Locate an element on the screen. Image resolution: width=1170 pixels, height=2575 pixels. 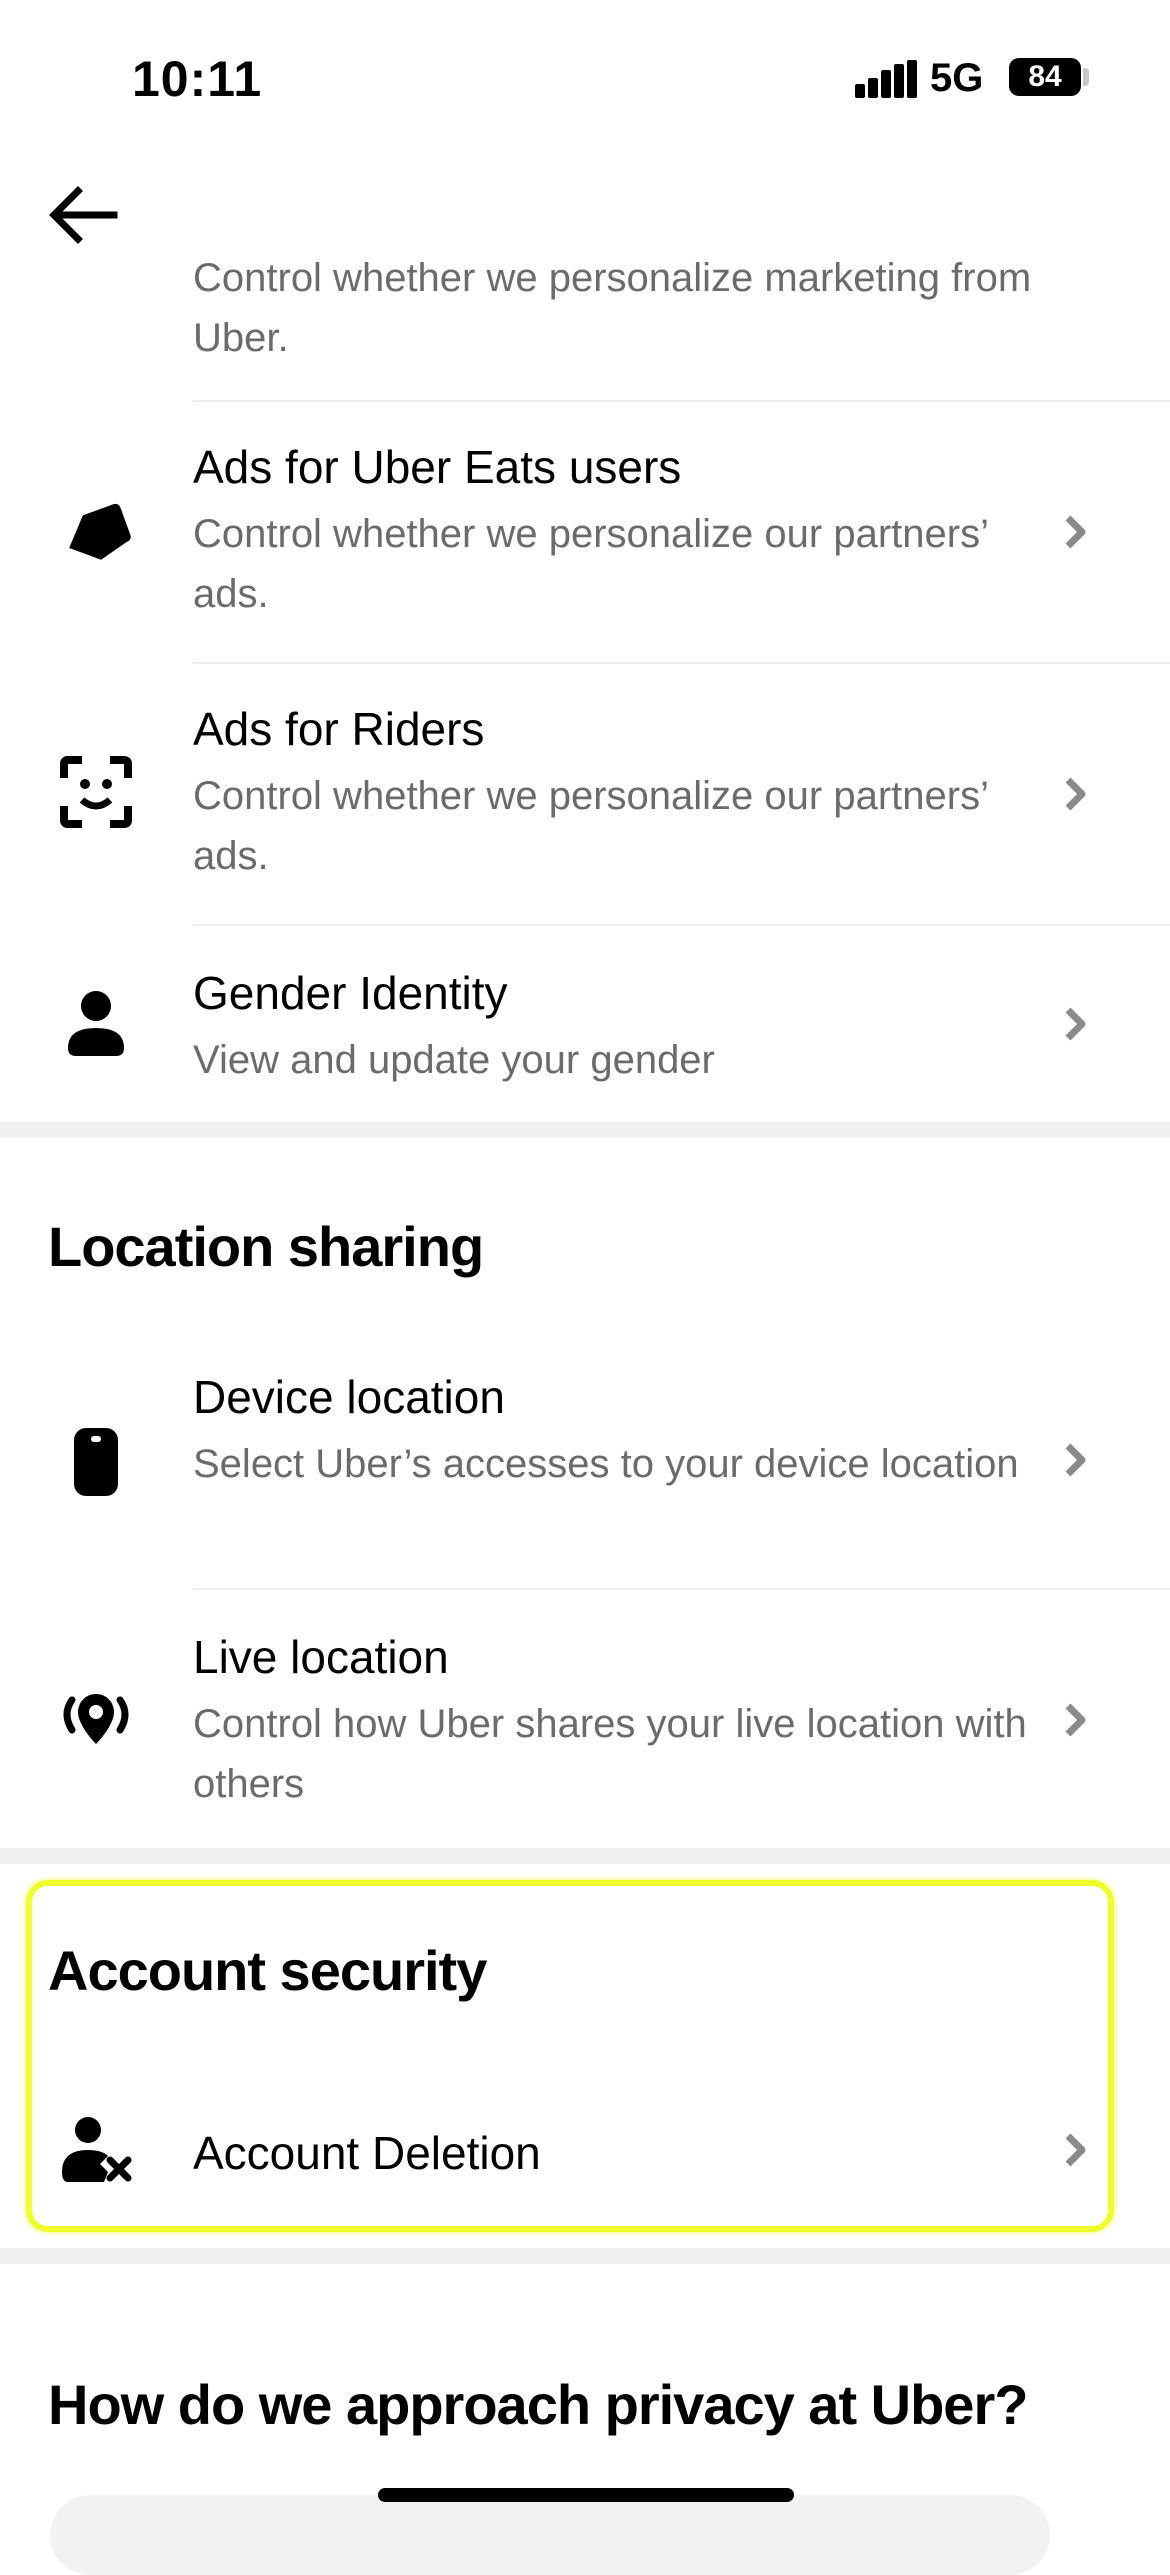
battery-level: 84 is located at coordinates (1045, 76).